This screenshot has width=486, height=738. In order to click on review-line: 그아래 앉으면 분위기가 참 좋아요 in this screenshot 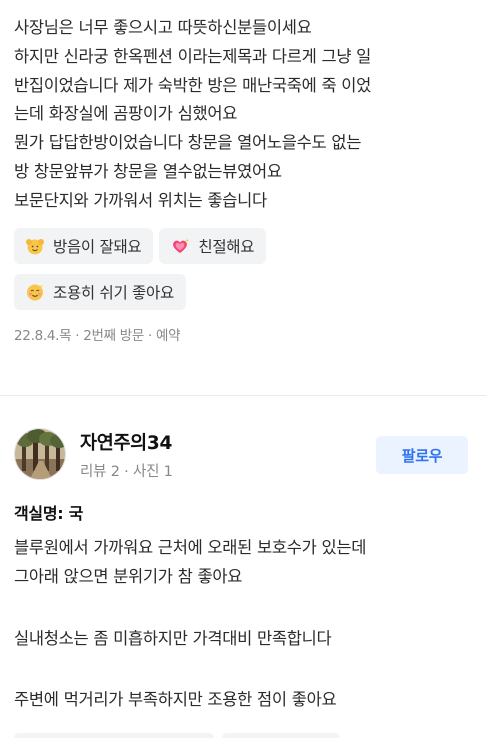, I will do `click(128, 576)`.